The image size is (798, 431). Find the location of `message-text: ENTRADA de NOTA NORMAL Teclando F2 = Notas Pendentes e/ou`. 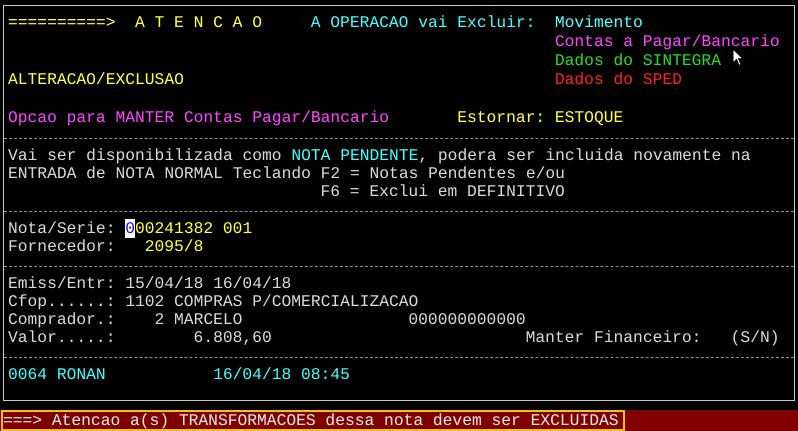

message-text: ENTRADA de NOTA NORMAL Teclando F2 = Notas Pendentes e/ou is located at coordinates (286, 174).